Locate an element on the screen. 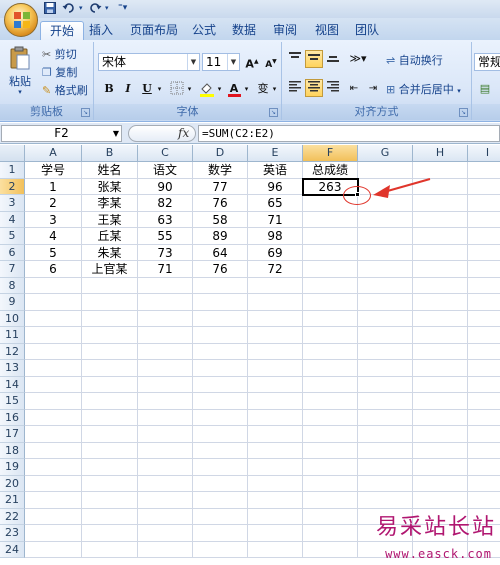  annotation-arrow-shaft is located at coordinates (407, 185).